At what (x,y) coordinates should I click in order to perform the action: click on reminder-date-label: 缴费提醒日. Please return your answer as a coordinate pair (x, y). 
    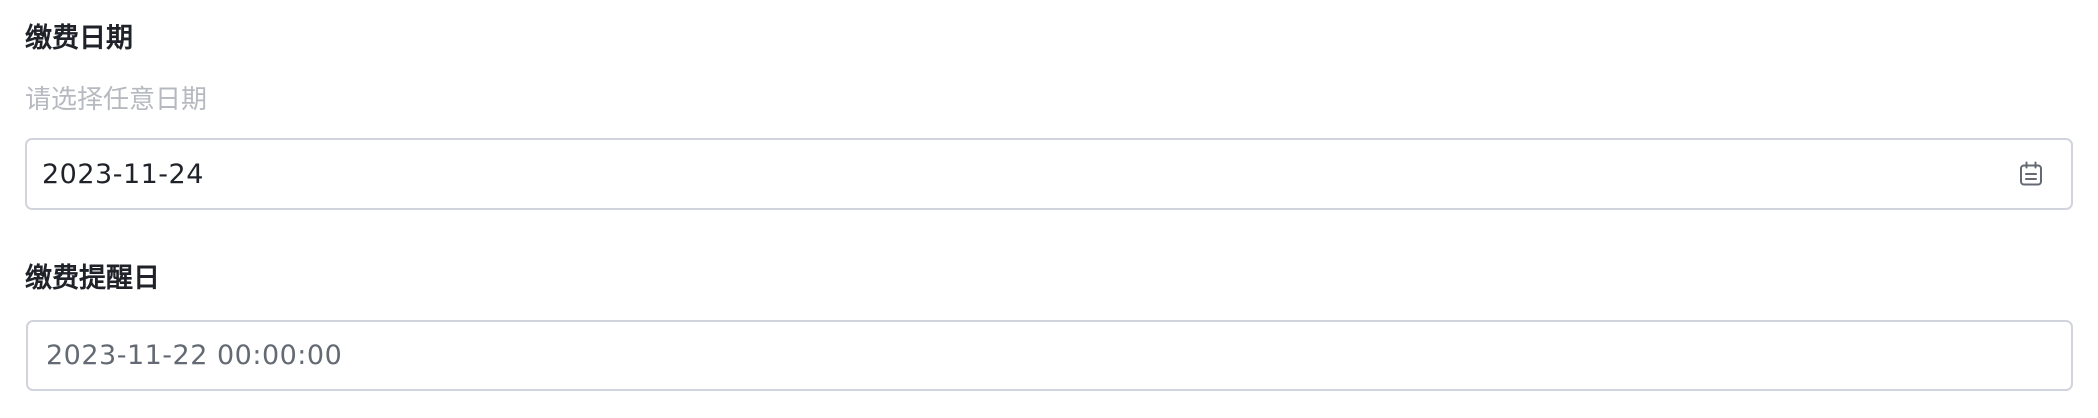
    Looking at the image, I should click on (92, 278).